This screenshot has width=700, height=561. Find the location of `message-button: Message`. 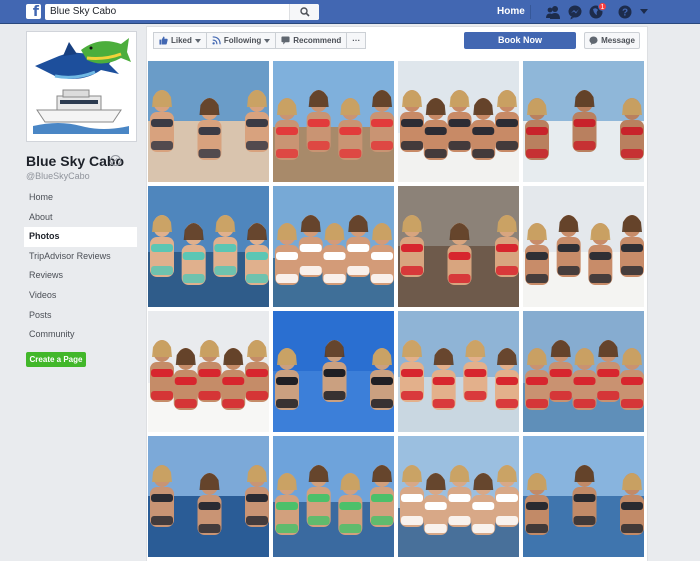

message-button: Message is located at coordinates (612, 40).